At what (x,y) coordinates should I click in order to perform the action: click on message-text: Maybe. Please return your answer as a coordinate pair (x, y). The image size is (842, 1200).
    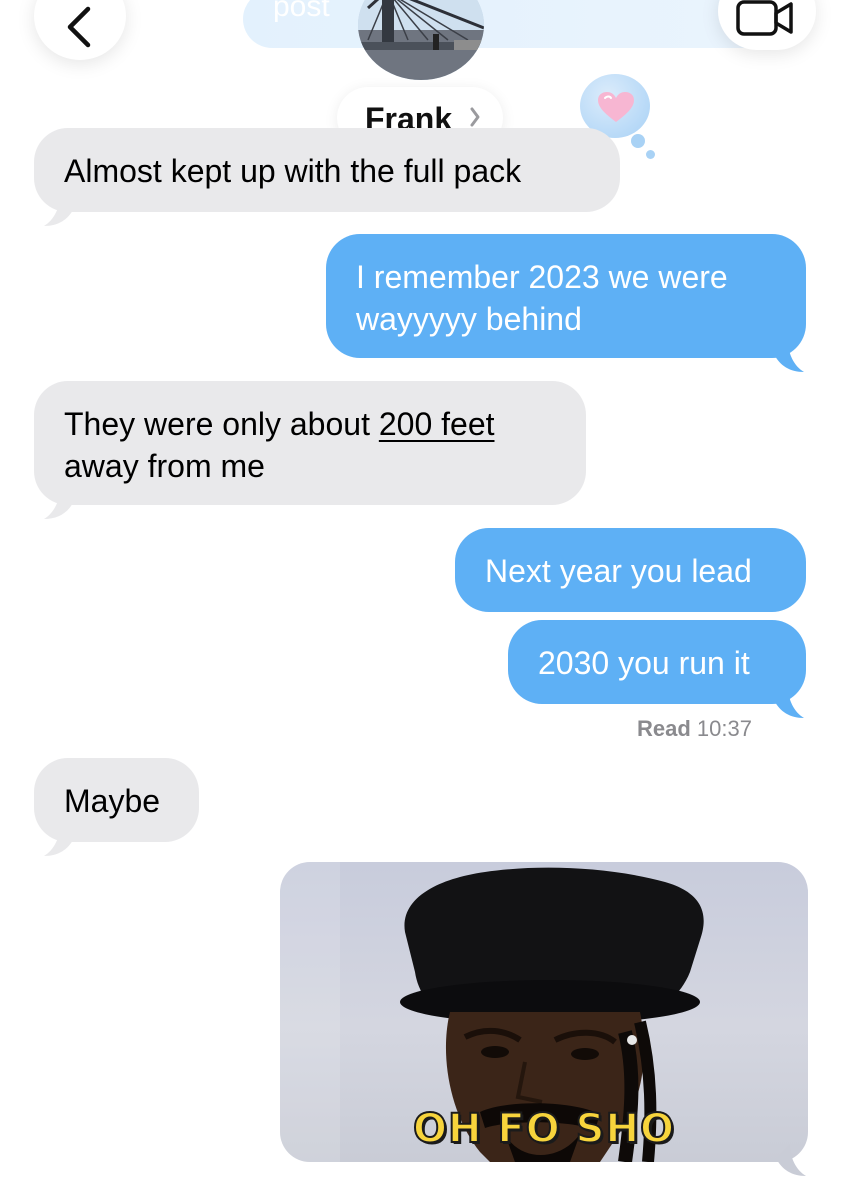
    Looking at the image, I should click on (112, 801).